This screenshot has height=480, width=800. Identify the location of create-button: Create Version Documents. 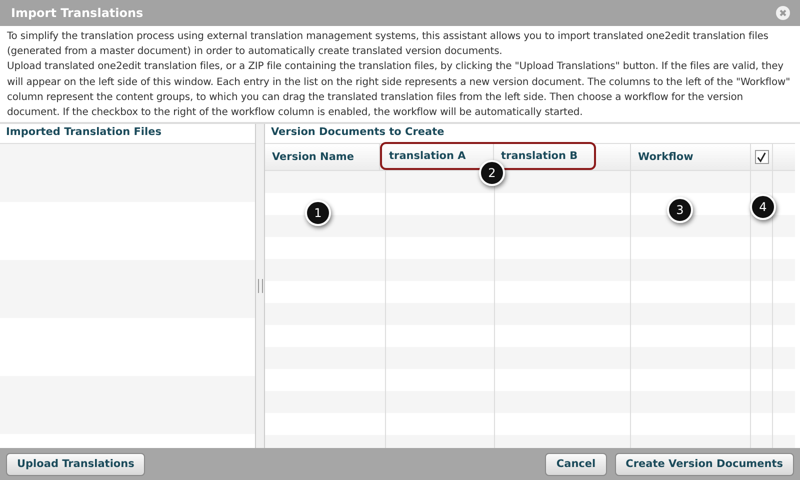
(704, 464).